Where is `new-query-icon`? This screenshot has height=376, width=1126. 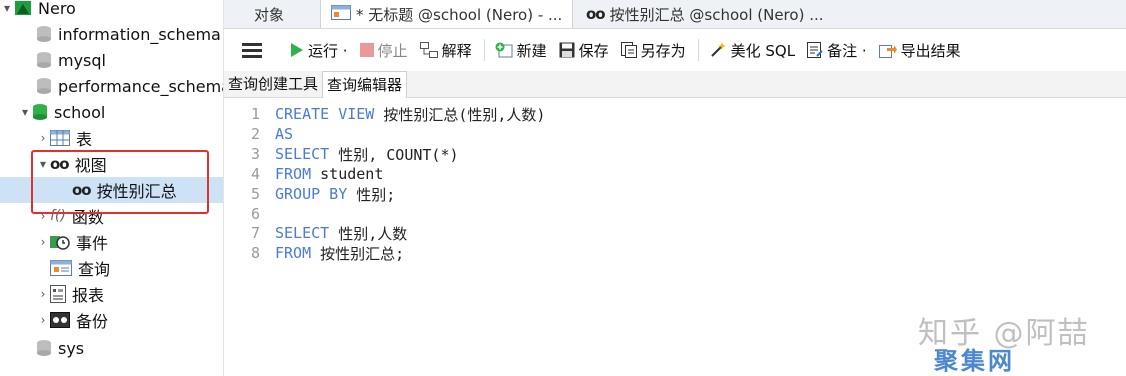 new-query-icon is located at coordinates (504, 50).